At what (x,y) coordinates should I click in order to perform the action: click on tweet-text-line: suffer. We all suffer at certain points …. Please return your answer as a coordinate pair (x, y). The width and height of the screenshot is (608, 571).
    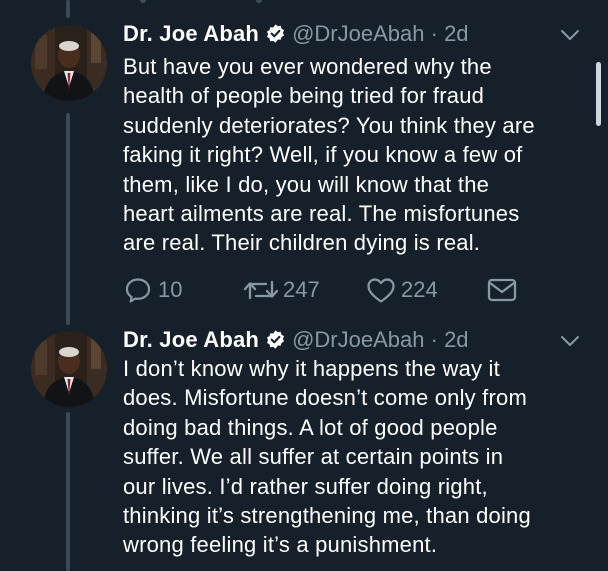
    Looking at the image, I should click on (313, 457).